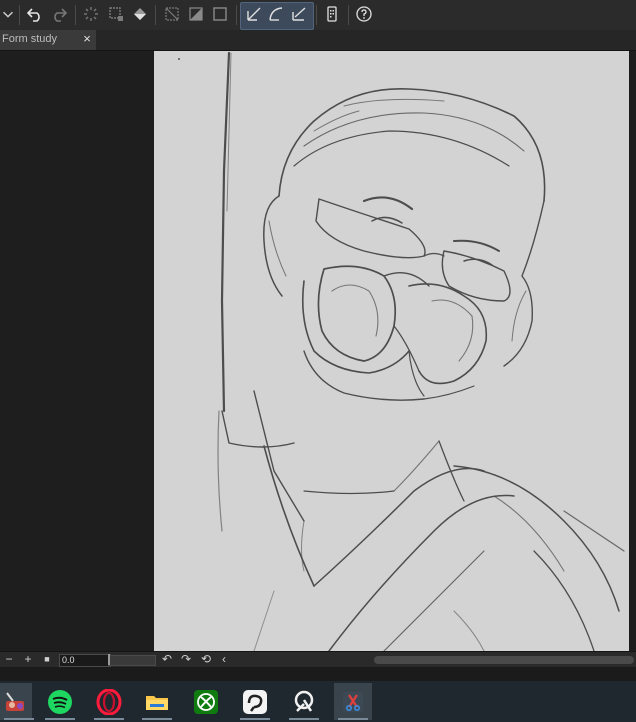 Image resolution: width=636 pixels, height=722 pixels. What do you see at coordinates (132, 660) in the screenshot?
I see `rotation-slider` at bounding box center [132, 660].